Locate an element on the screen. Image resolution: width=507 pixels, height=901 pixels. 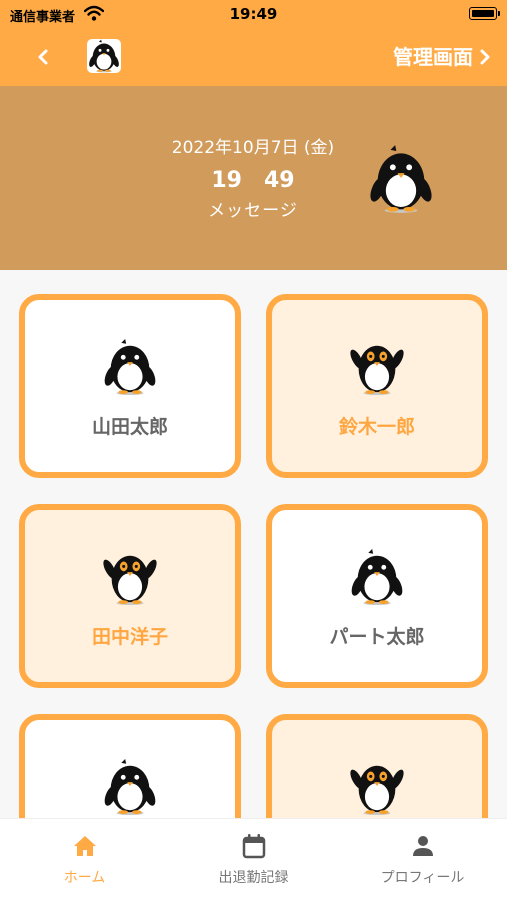
tab-label: プロフィール is located at coordinates (422, 878).